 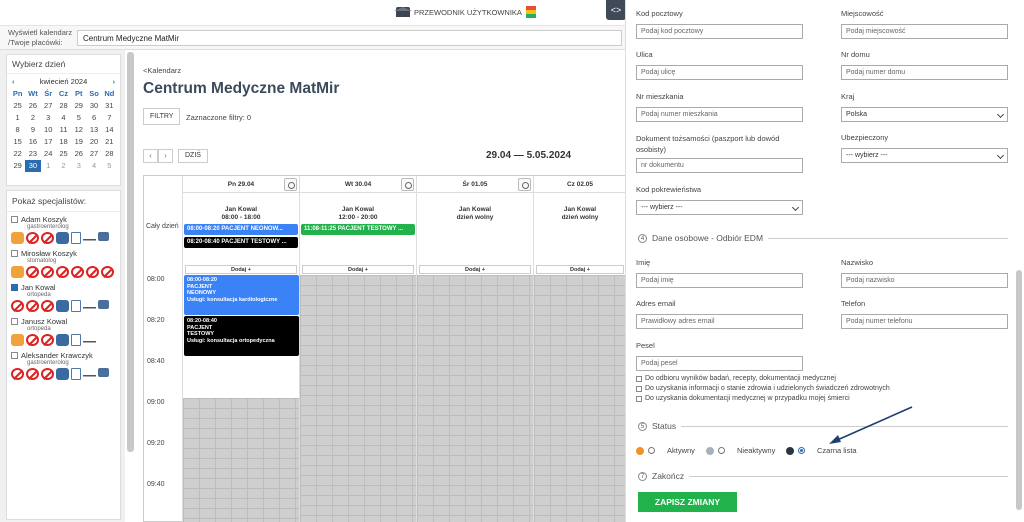 What do you see at coordinates (78, 130) in the screenshot?
I see `mini-calendar-day: 12` at bounding box center [78, 130].